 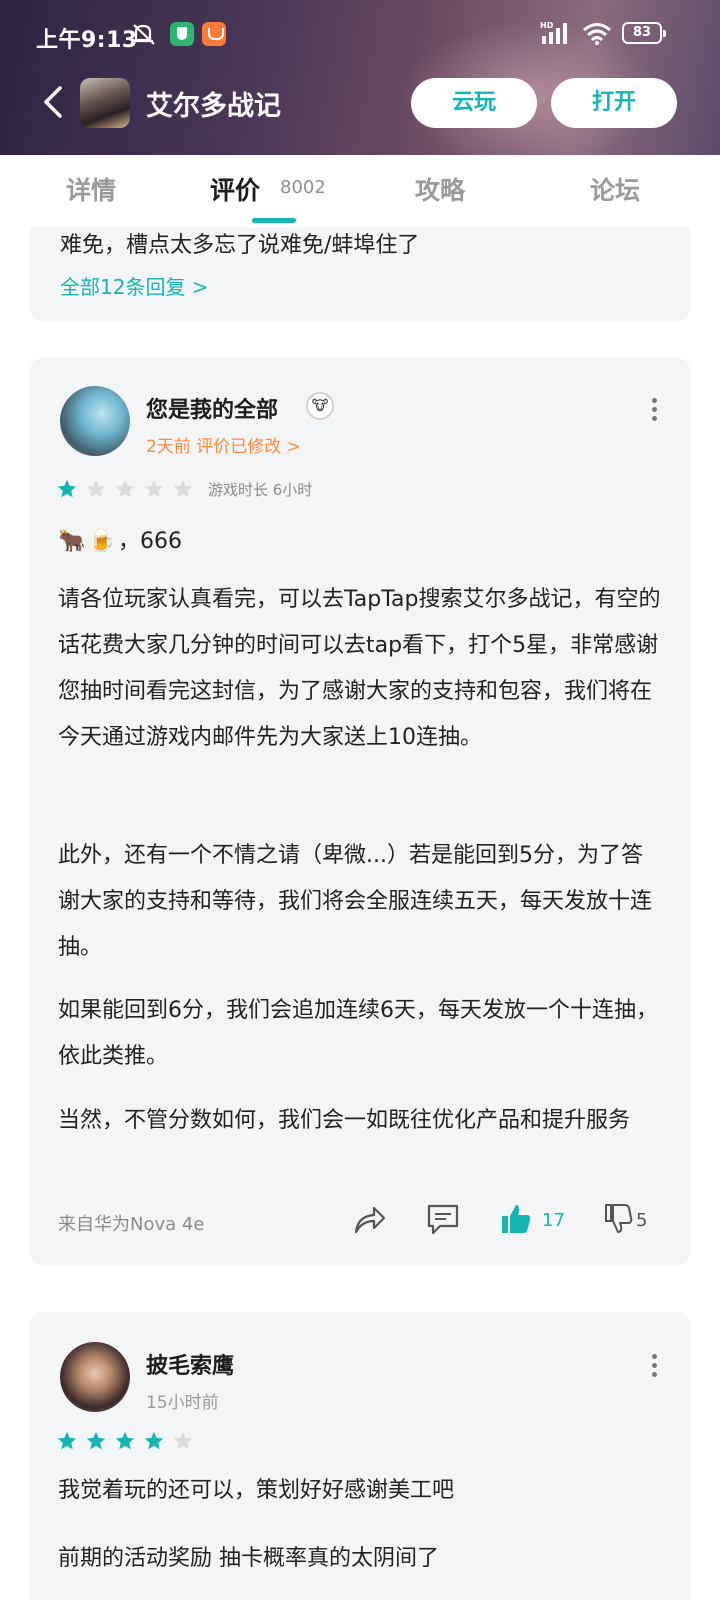 What do you see at coordinates (213, 106) in the screenshot?
I see `page-title: 艾尔多战记` at bounding box center [213, 106].